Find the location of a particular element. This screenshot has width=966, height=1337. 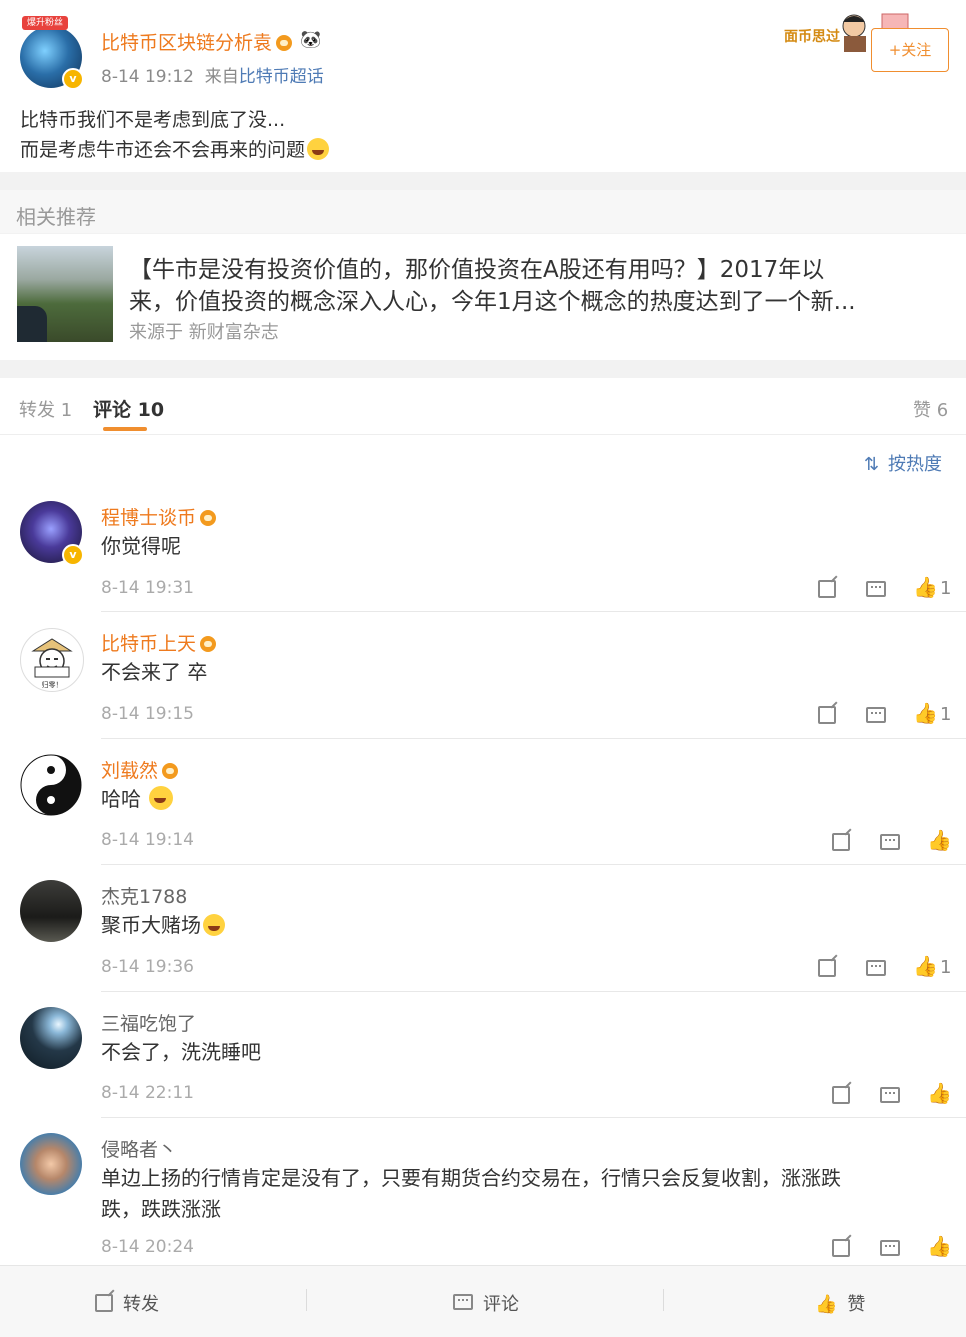

bottom-comment-button: 评论 is located at coordinates (486, 1303).